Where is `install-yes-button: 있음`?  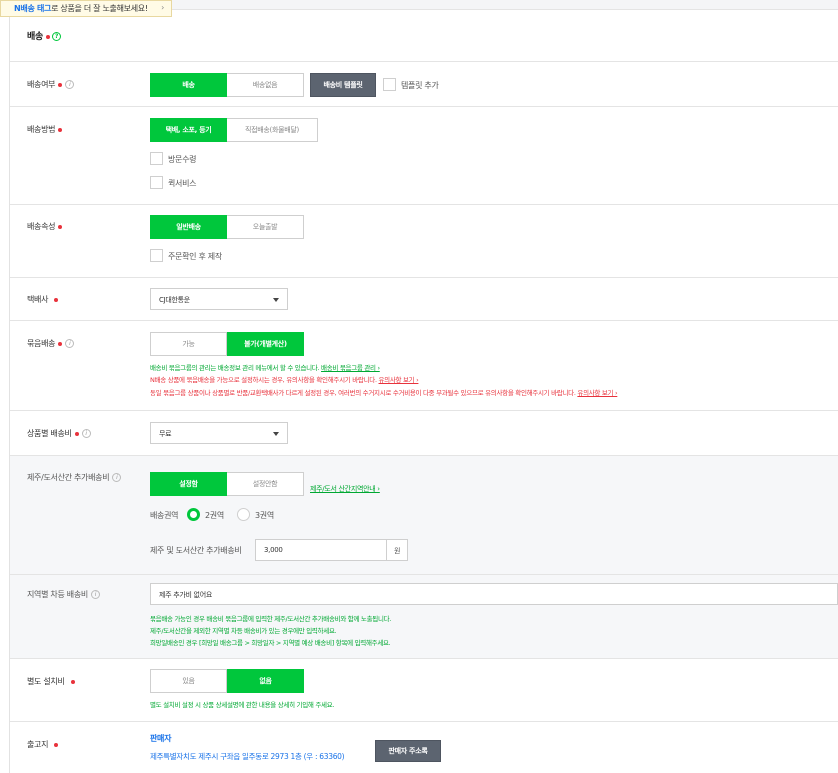
install-yes-button: 있음 is located at coordinates (188, 681).